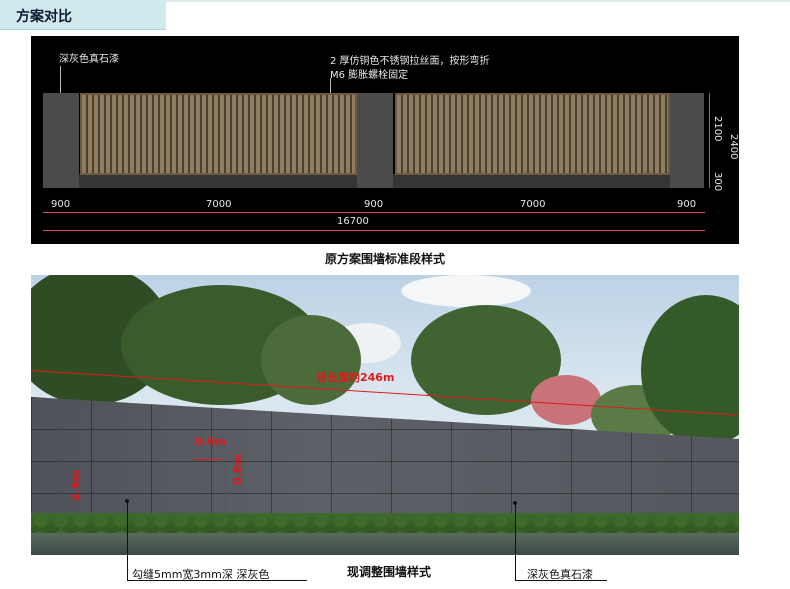  What do you see at coordinates (687, 204) in the screenshot?
I see `dim-pillar-right: 900` at bounding box center [687, 204].